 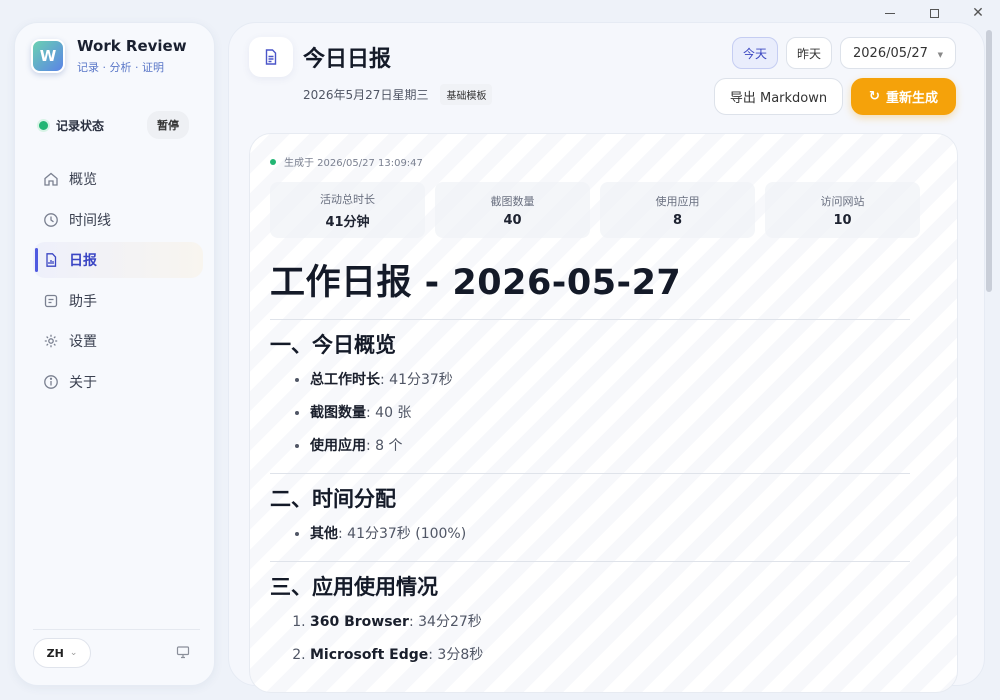 I want to click on assistant-icon, so click(x=51, y=301).